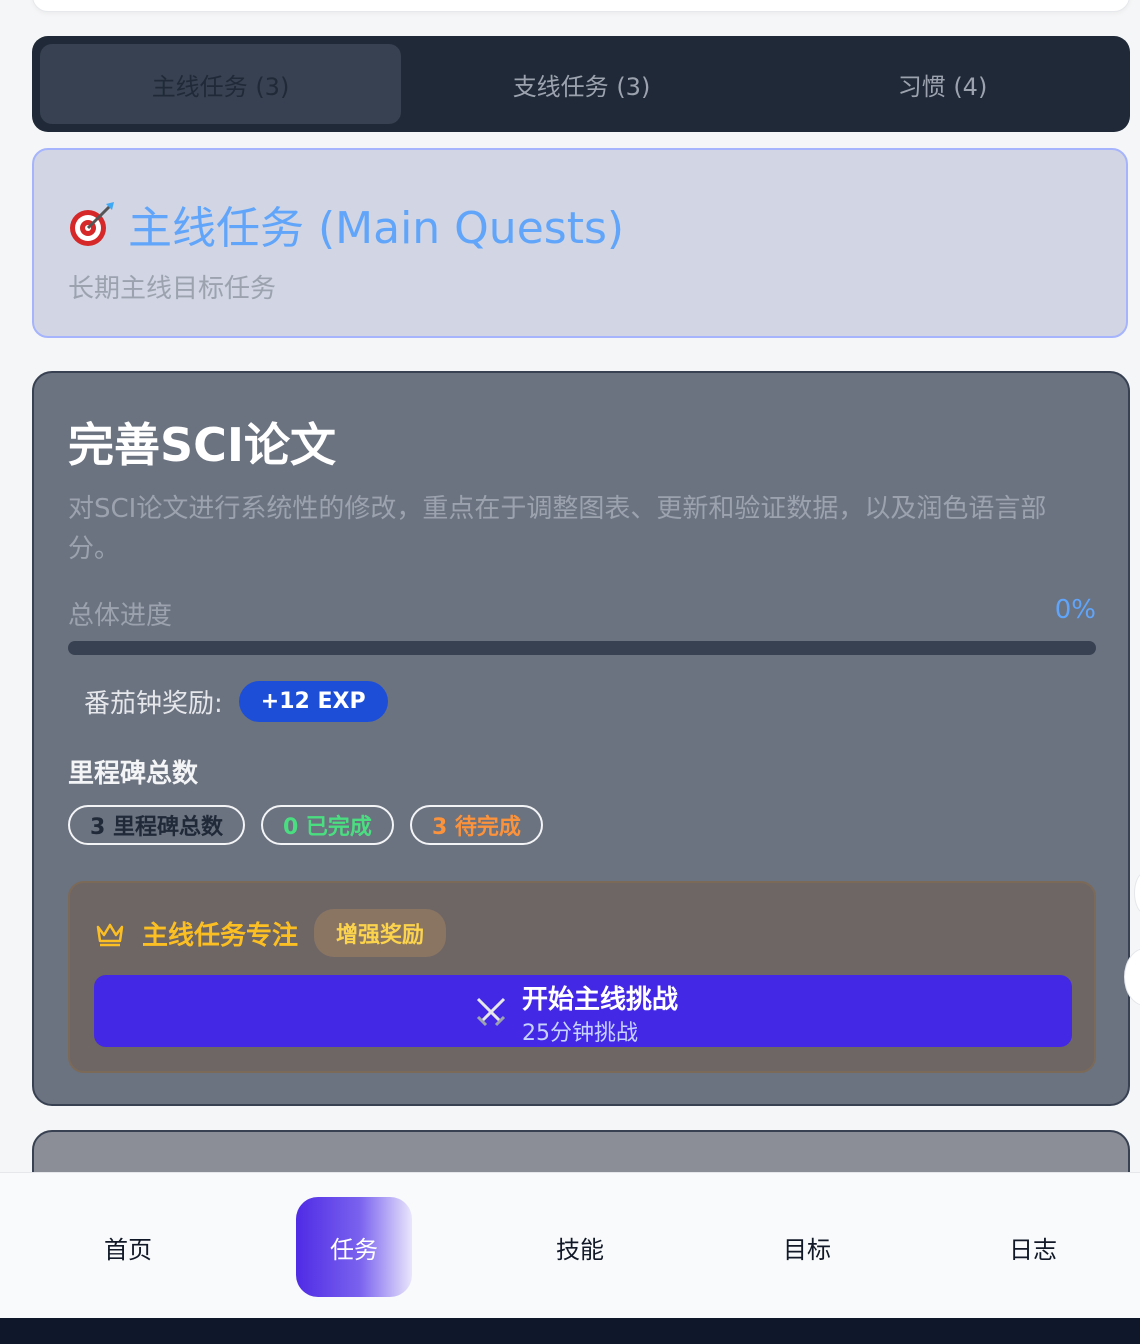 The image size is (1140, 1344). What do you see at coordinates (120, 616) in the screenshot?
I see `progress-label: 总体进度` at bounding box center [120, 616].